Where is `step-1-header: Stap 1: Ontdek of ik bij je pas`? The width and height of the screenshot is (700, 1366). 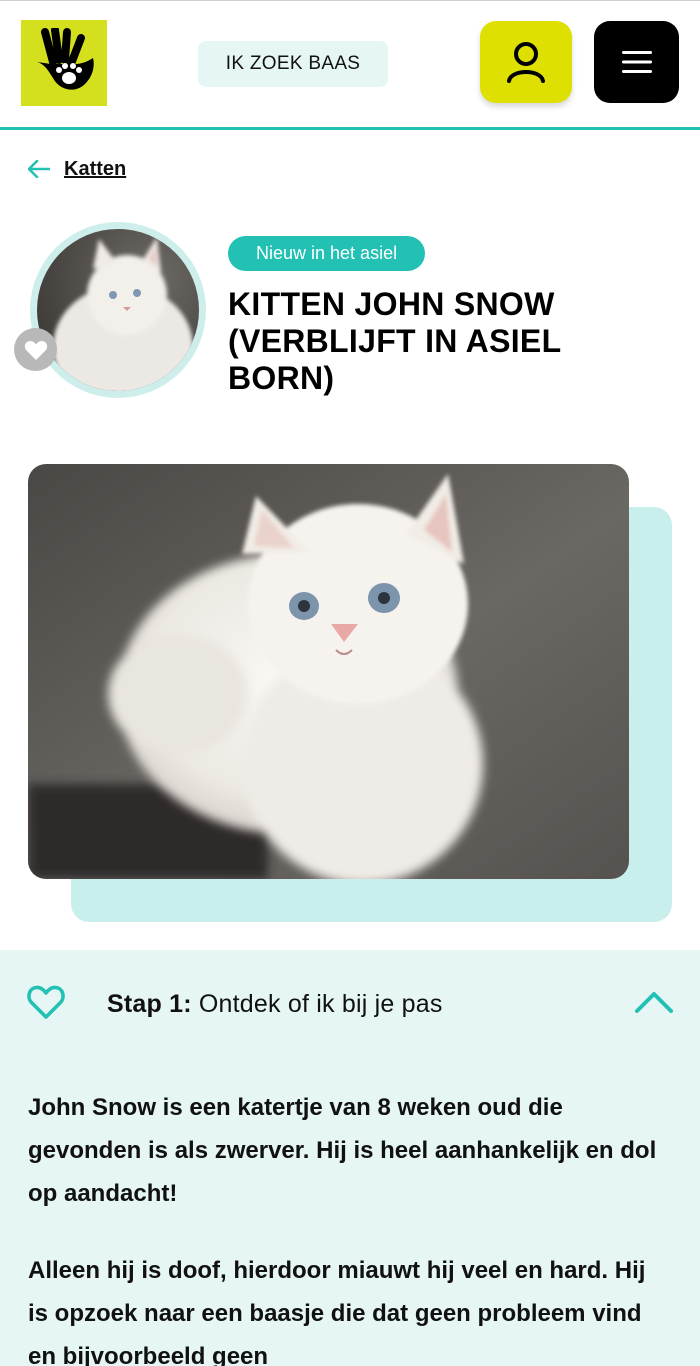 step-1-header: Stap 1: Ontdek of ik bij je pas is located at coordinates (350, 1005).